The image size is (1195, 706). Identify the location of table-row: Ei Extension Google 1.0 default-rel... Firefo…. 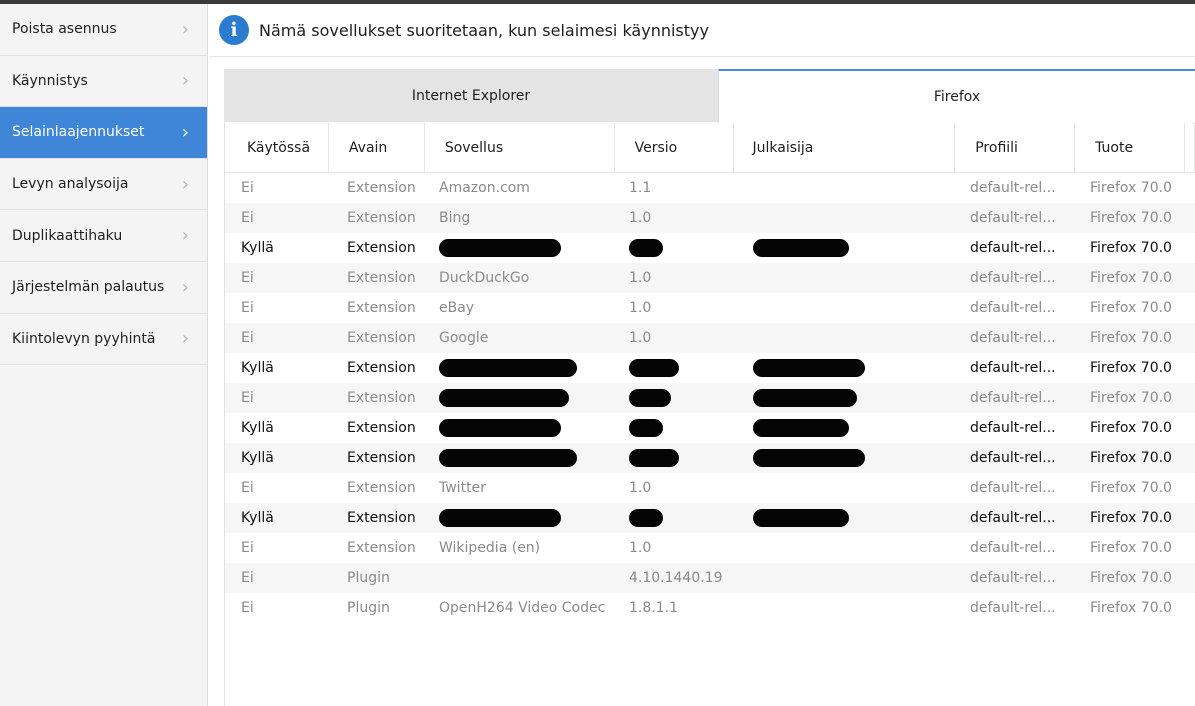
(710, 338).